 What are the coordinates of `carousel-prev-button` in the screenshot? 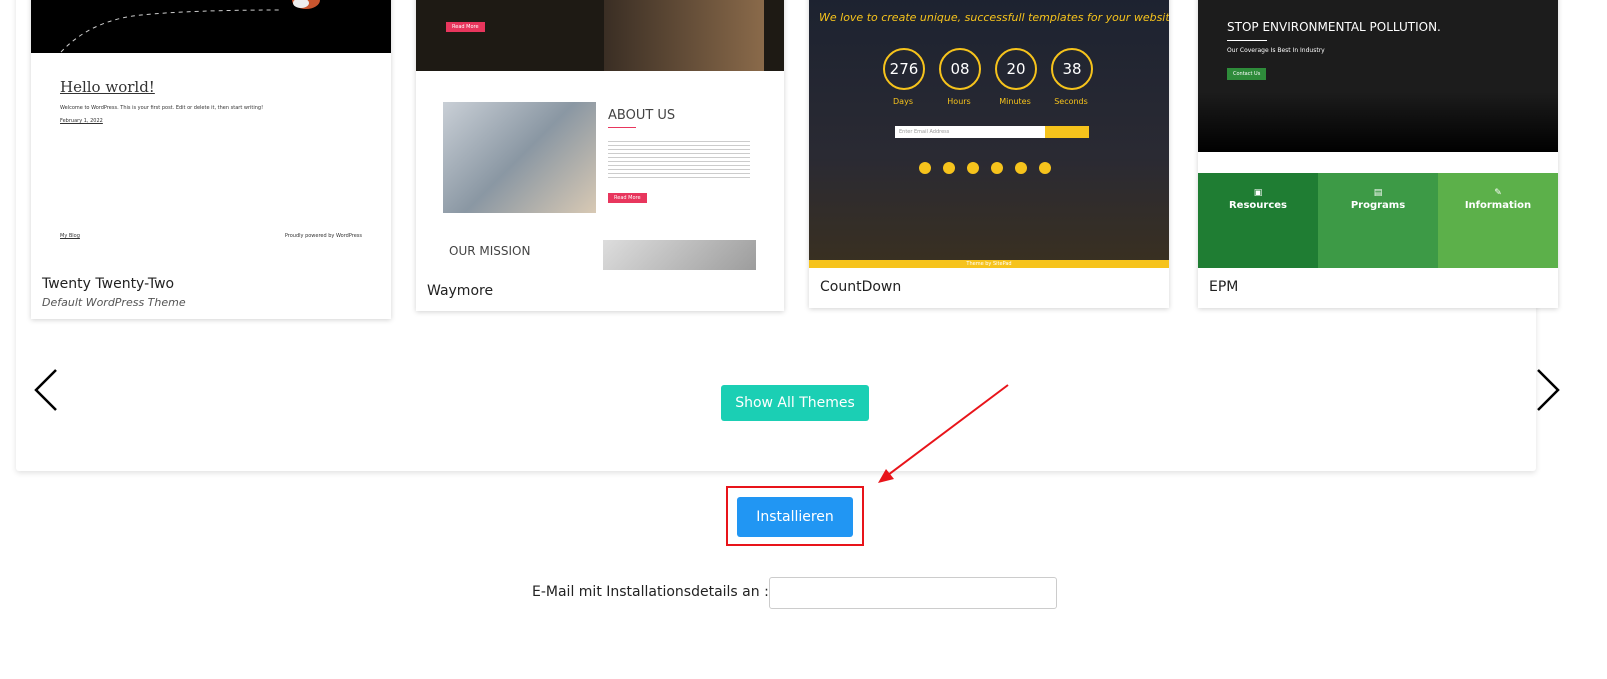 It's located at (50, 390).